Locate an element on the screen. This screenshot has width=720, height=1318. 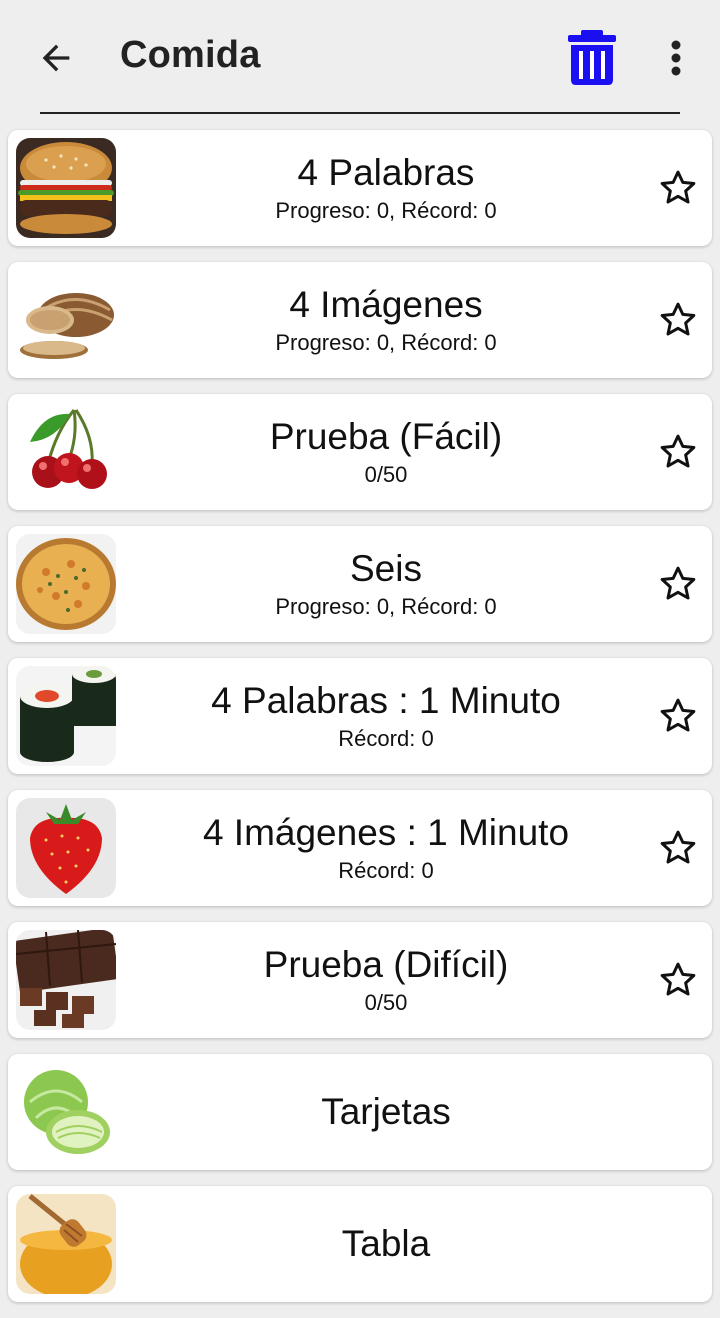
list-item-tabla: Tabla is located at coordinates (360, 1244).